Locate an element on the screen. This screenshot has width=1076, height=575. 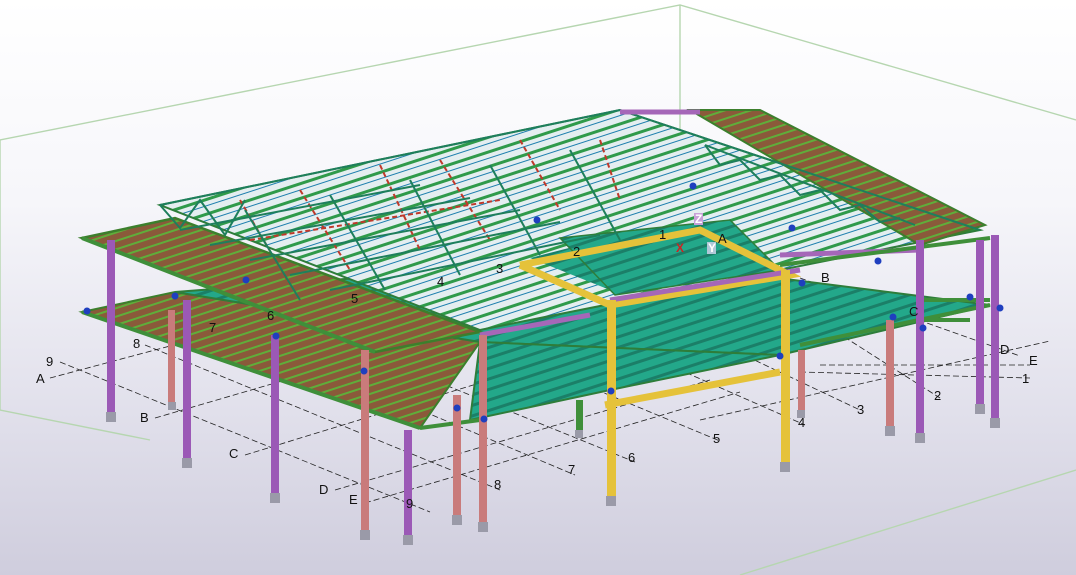
grid-label-8-bottom: 8 is located at coordinates (497, 484).